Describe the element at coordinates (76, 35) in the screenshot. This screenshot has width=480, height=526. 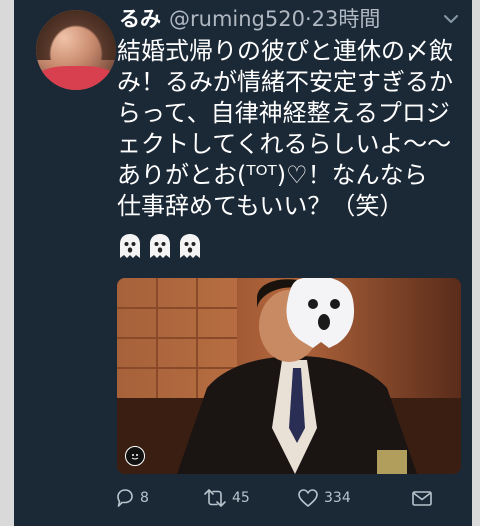
I see `avatar-hair` at that location.